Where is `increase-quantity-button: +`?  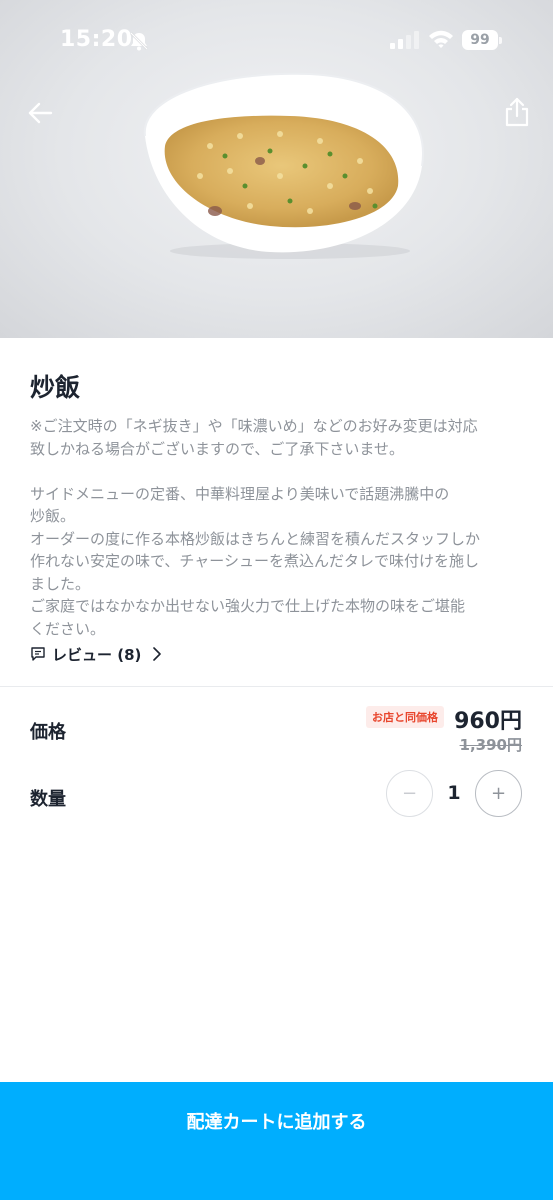
increase-quantity-button: + is located at coordinates (498, 793).